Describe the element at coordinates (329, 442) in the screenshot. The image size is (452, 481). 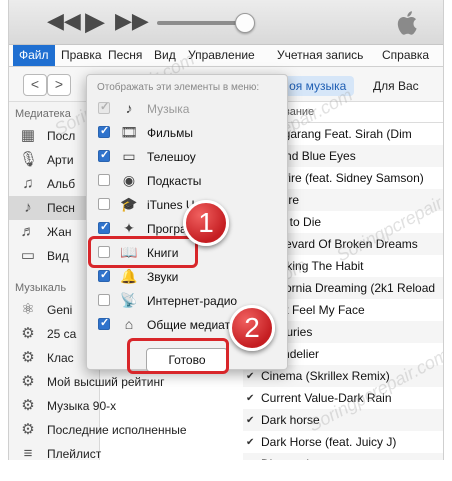
I see `song-title: Dark Horse (feat. Juicy J)` at that location.